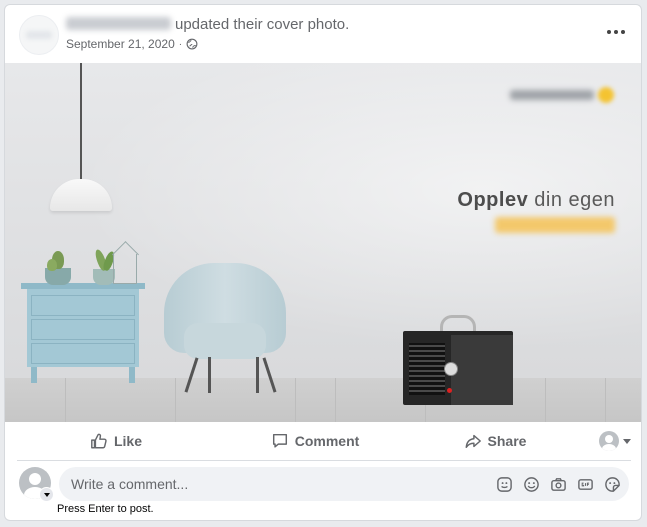 The height and width of the screenshot is (527, 647). I want to click on like-button: Like, so click(116, 441).